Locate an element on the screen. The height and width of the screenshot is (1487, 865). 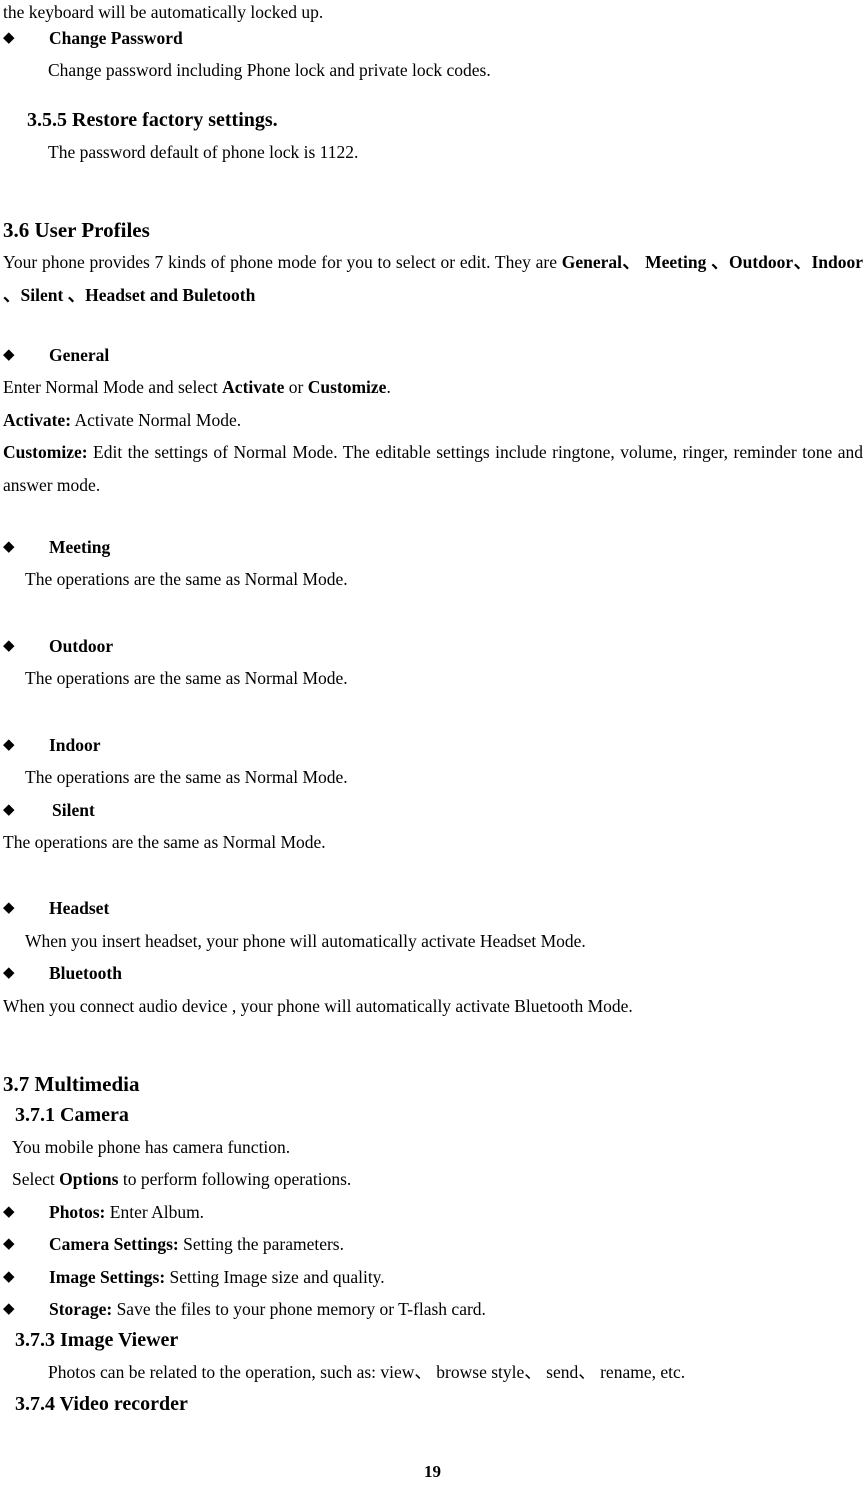
profile-silent-label: Silent is located at coordinates (73, 809).